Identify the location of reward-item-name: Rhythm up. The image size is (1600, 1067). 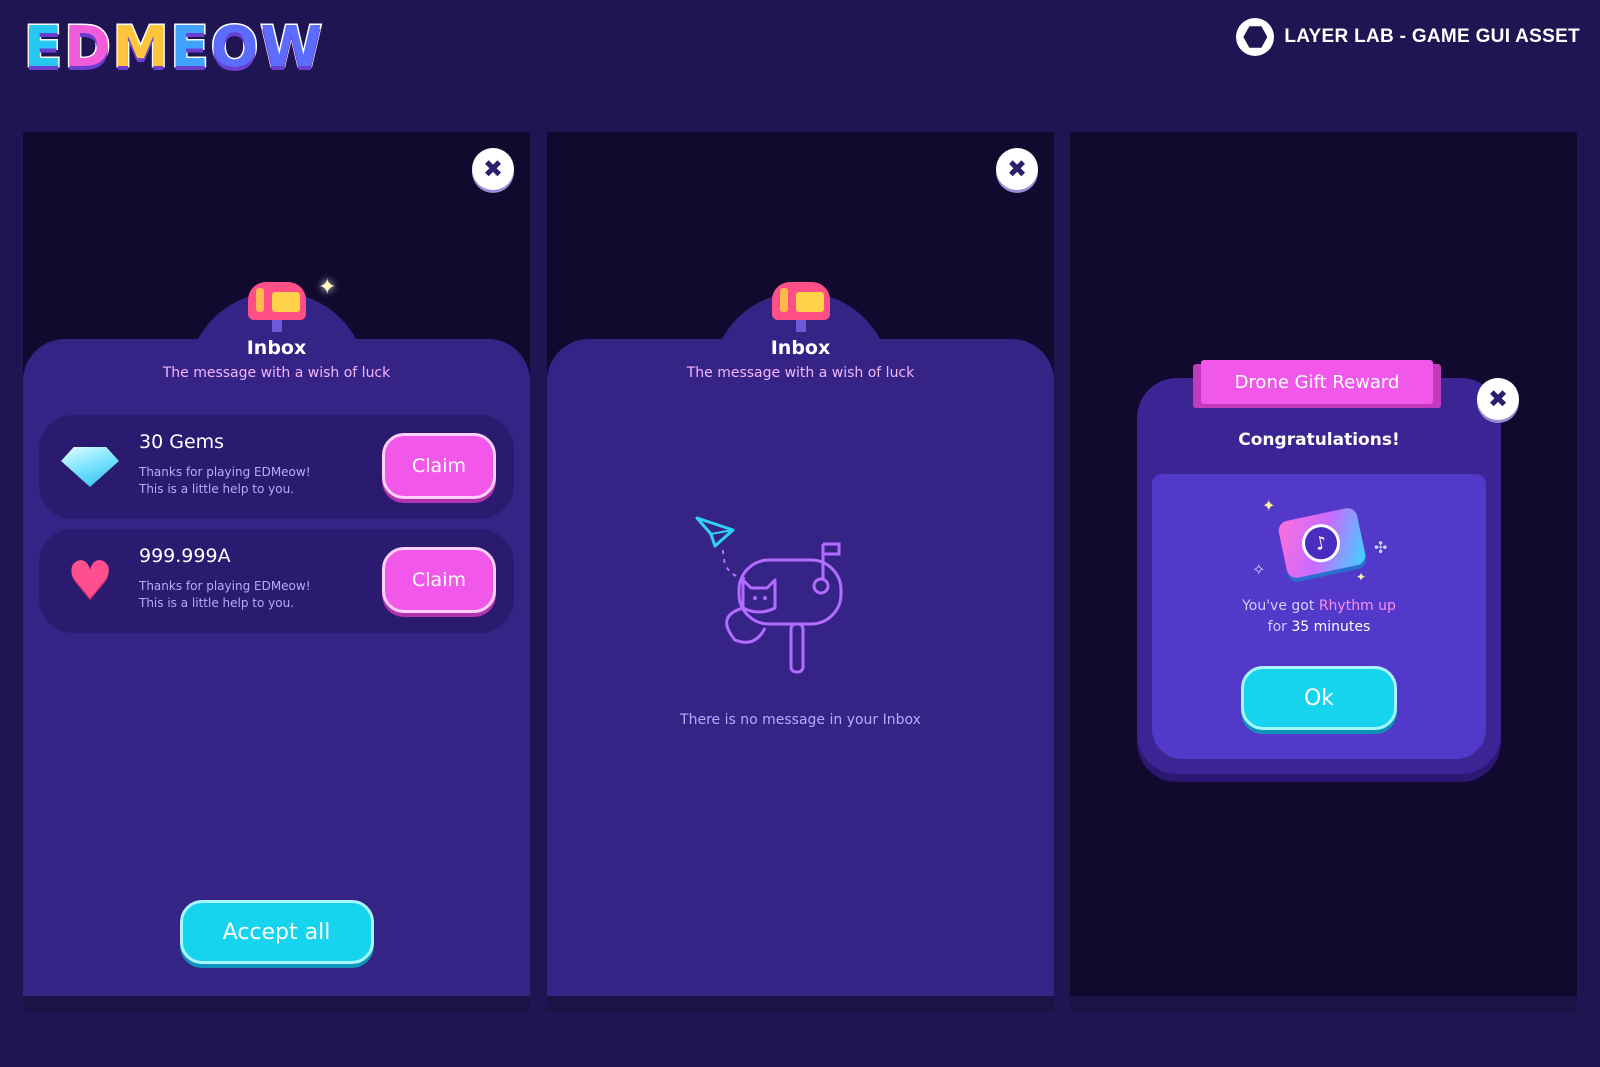
(1357, 606).